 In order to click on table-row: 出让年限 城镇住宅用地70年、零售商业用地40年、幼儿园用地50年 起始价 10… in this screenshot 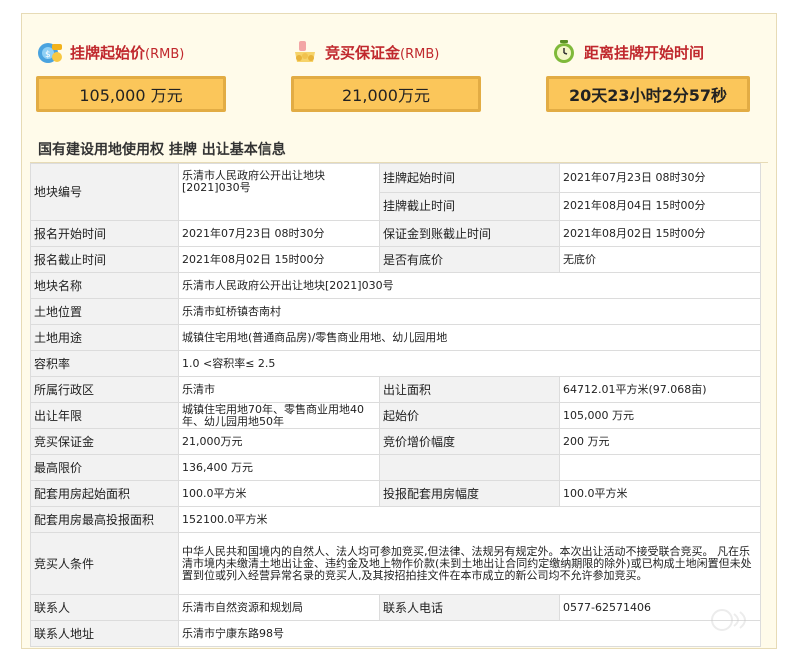, I will do `click(395, 415)`.